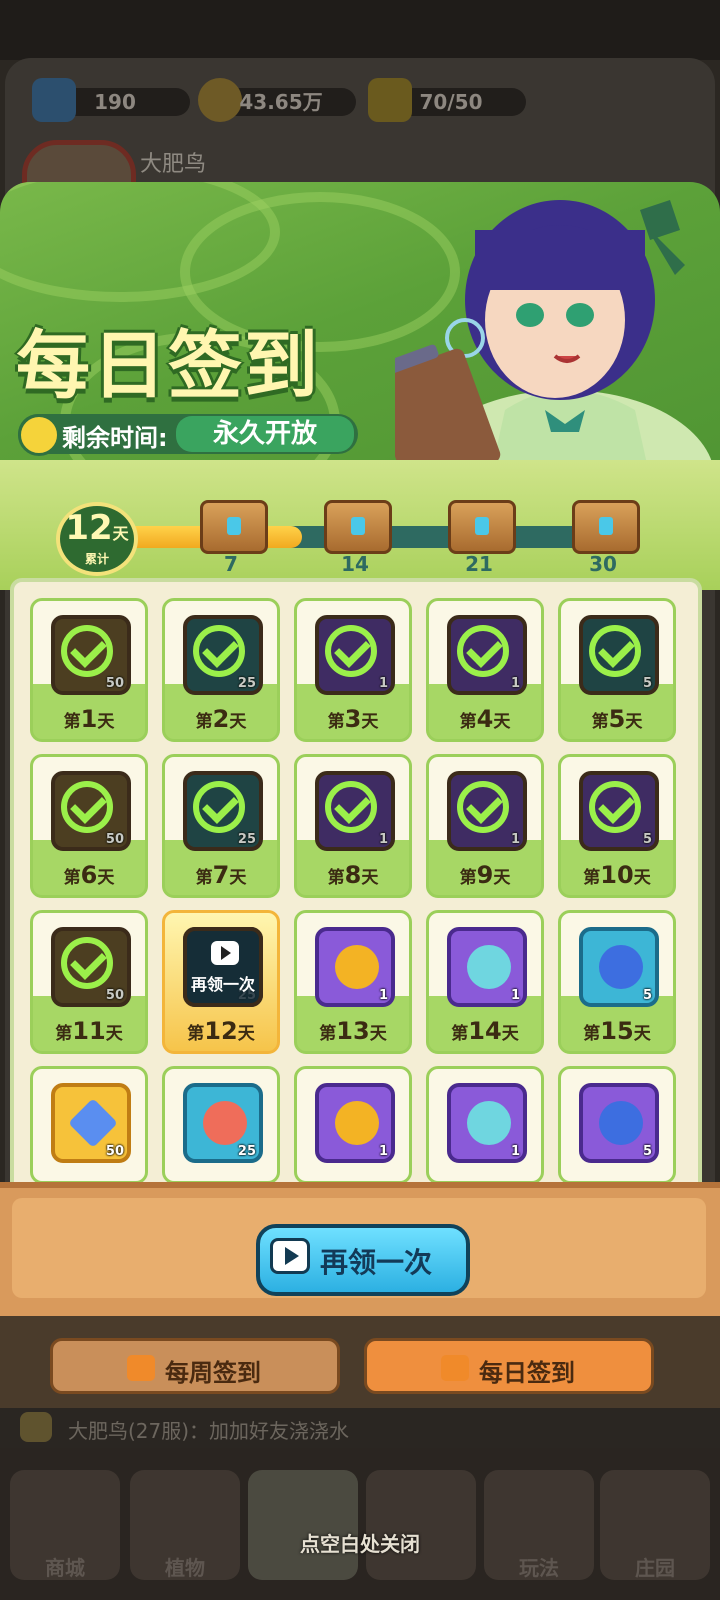  Describe the element at coordinates (96, 559) in the screenshot. I see `accumulated-label: 累计` at that location.